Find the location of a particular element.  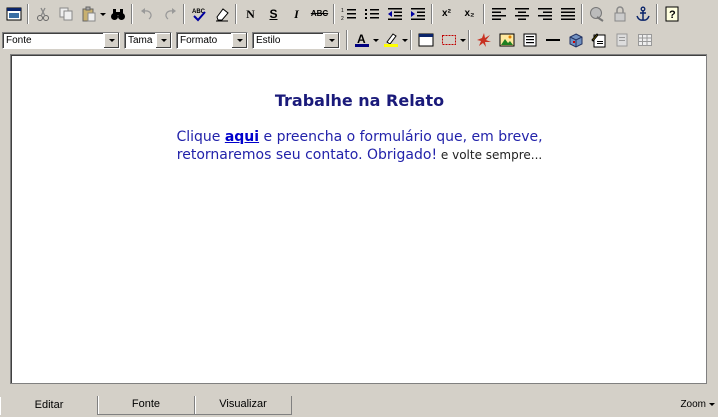

align-center-button is located at coordinates (521, 14).